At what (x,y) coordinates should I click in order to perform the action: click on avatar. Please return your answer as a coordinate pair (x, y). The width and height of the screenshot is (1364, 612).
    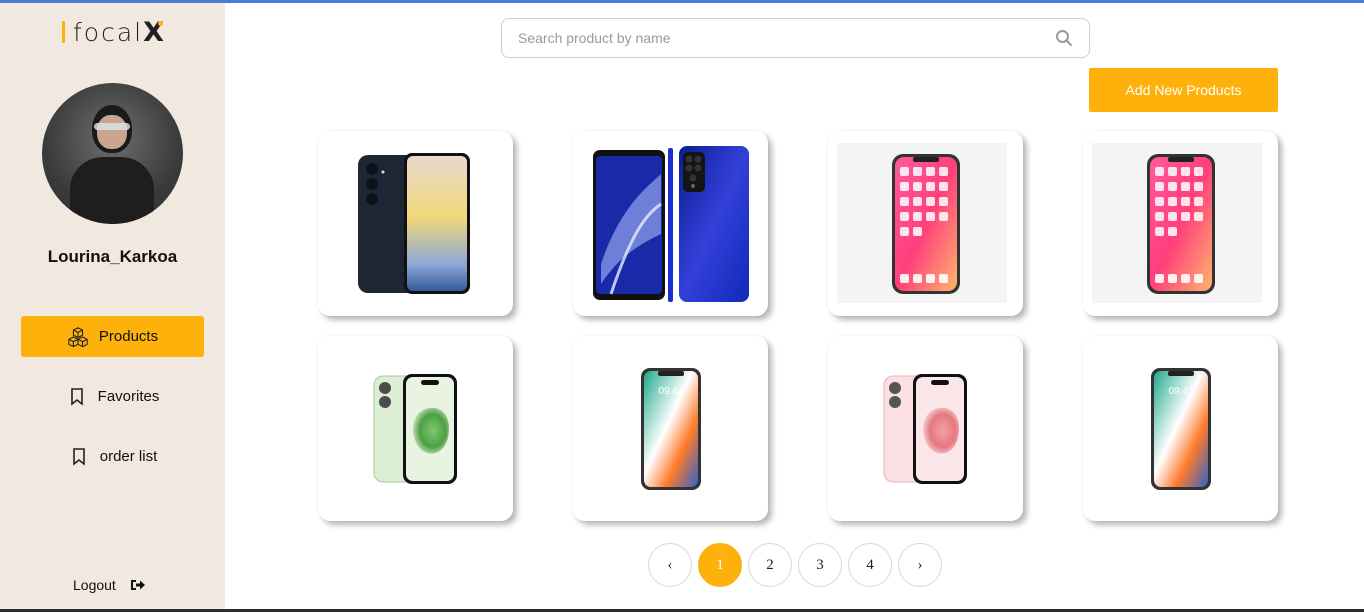
    Looking at the image, I should click on (112, 153).